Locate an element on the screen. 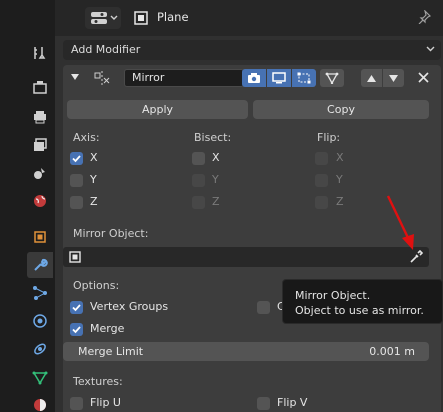 The image size is (443, 412). camera-icon is located at coordinates (254, 78).